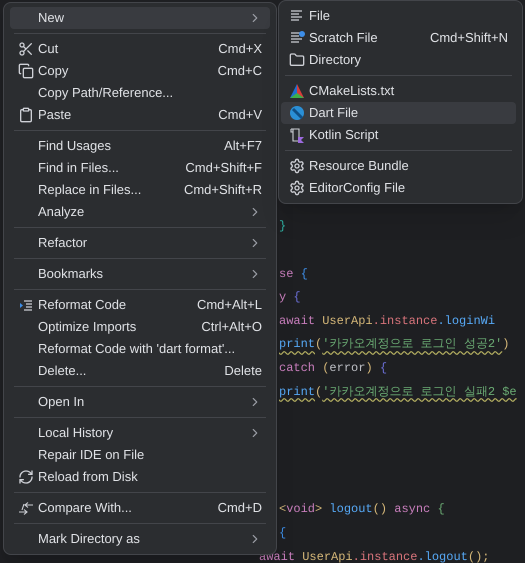 The image size is (525, 563). I want to click on shortcut-label: Cmd+C, so click(240, 71).